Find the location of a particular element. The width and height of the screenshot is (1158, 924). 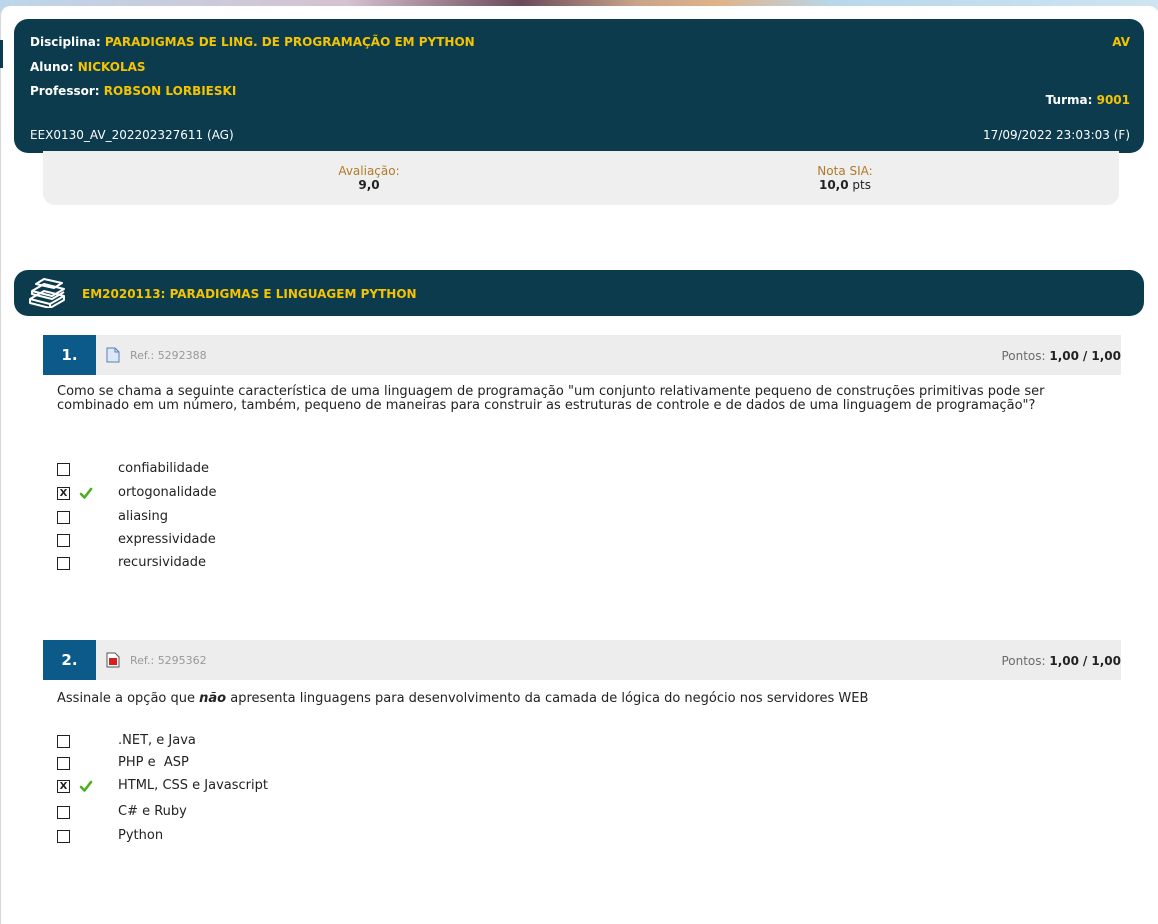

professor-value: ROBSON LORBIESKI is located at coordinates (170, 91).